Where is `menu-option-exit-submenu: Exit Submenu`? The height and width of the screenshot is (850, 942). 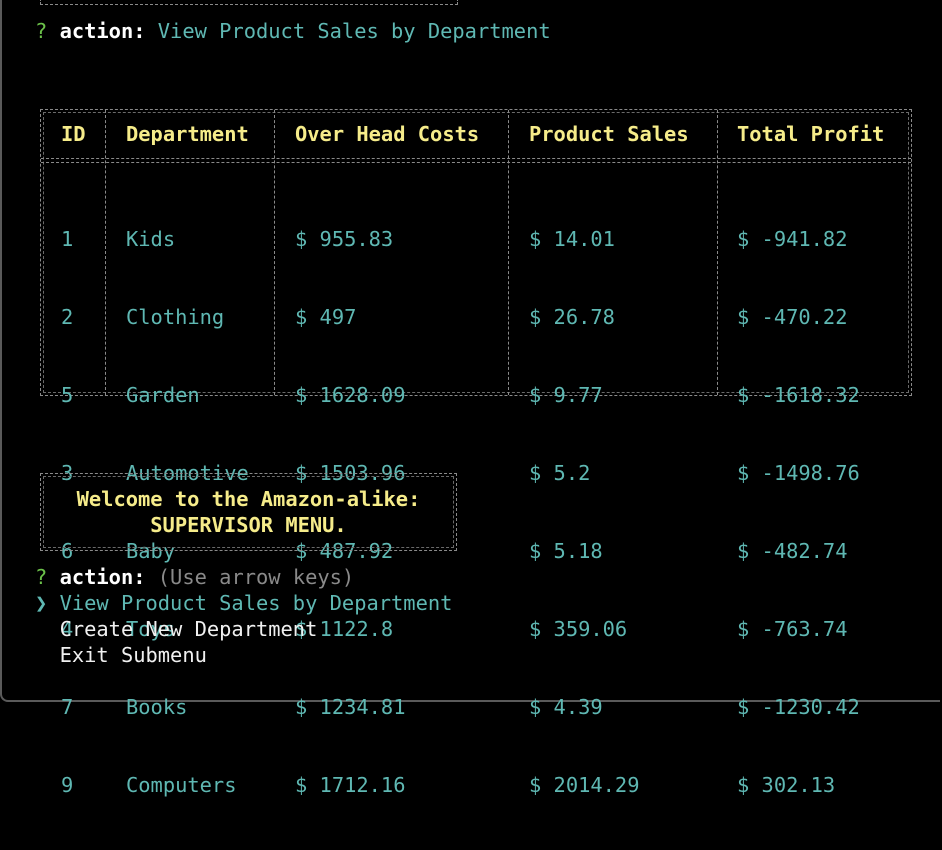 menu-option-exit-submenu: Exit Submenu is located at coordinates (121, 655).